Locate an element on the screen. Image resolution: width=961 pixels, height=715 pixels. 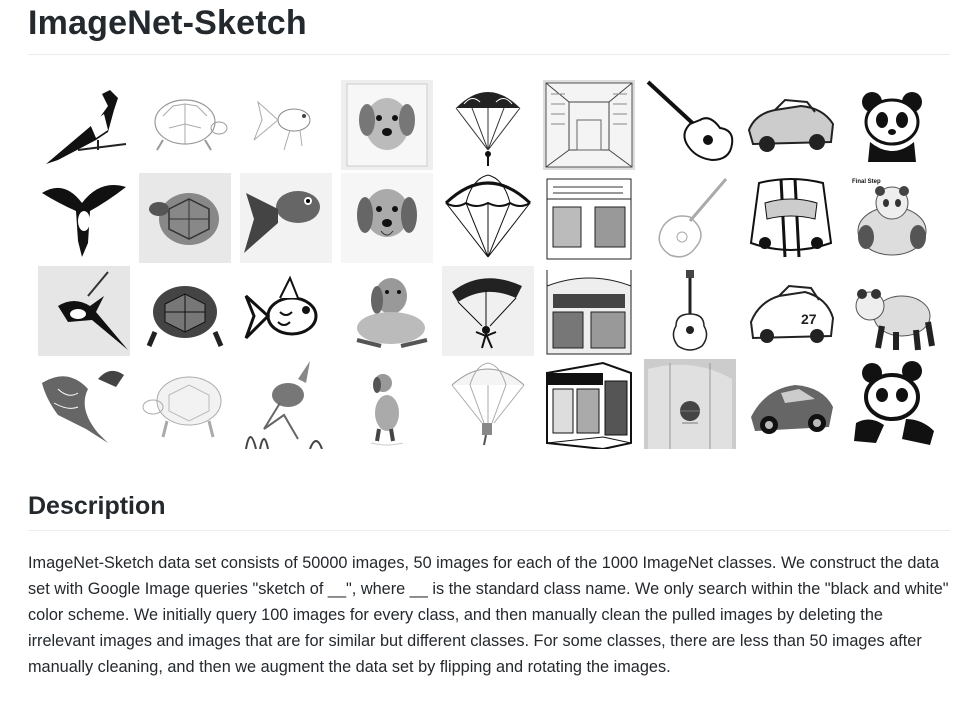
title-divider is located at coordinates (489, 54).